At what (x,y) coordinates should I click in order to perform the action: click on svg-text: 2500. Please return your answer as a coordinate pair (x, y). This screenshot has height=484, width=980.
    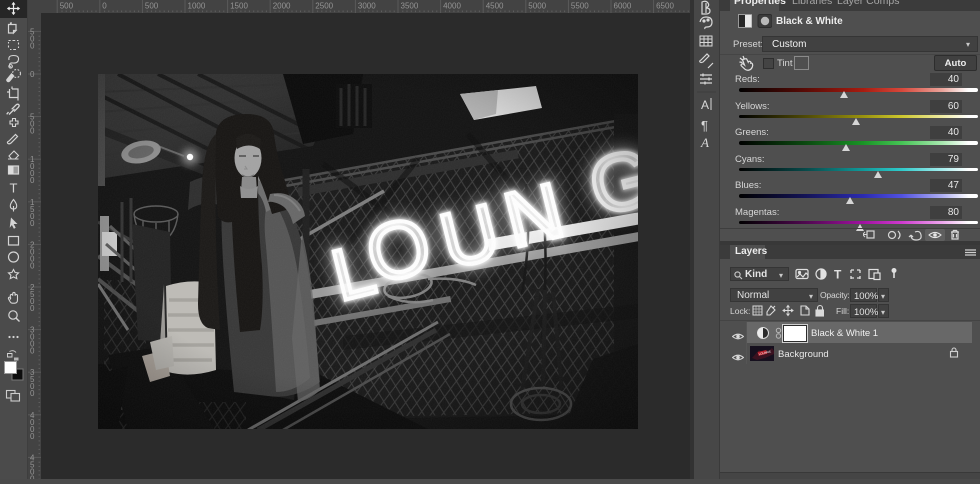
    Looking at the image, I should click on (324, 6).